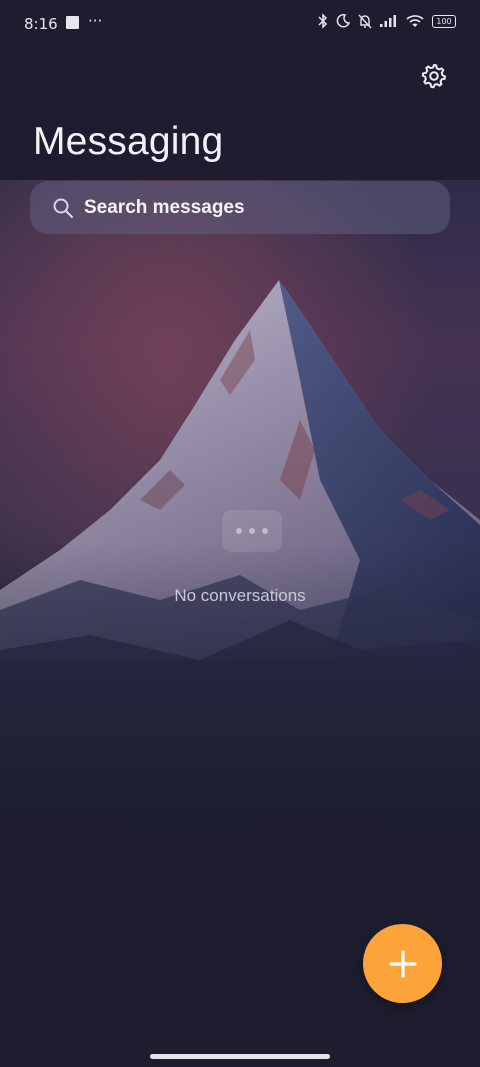 The width and height of the screenshot is (480, 1067). I want to click on plus-icon, so click(402, 963).